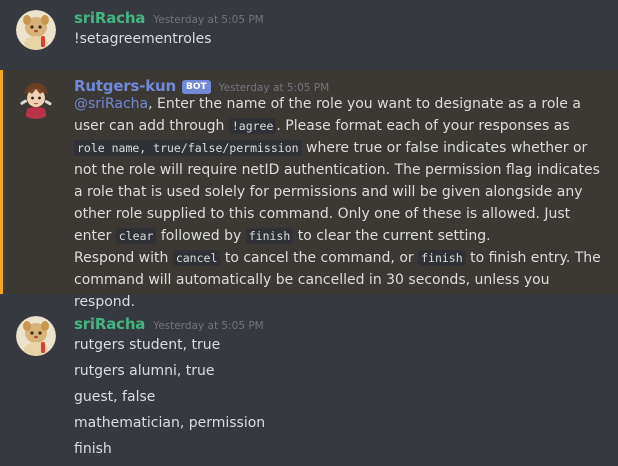 This screenshot has width=618, height=466. I want to click on text-segment: Respond with, so click(123, 258).